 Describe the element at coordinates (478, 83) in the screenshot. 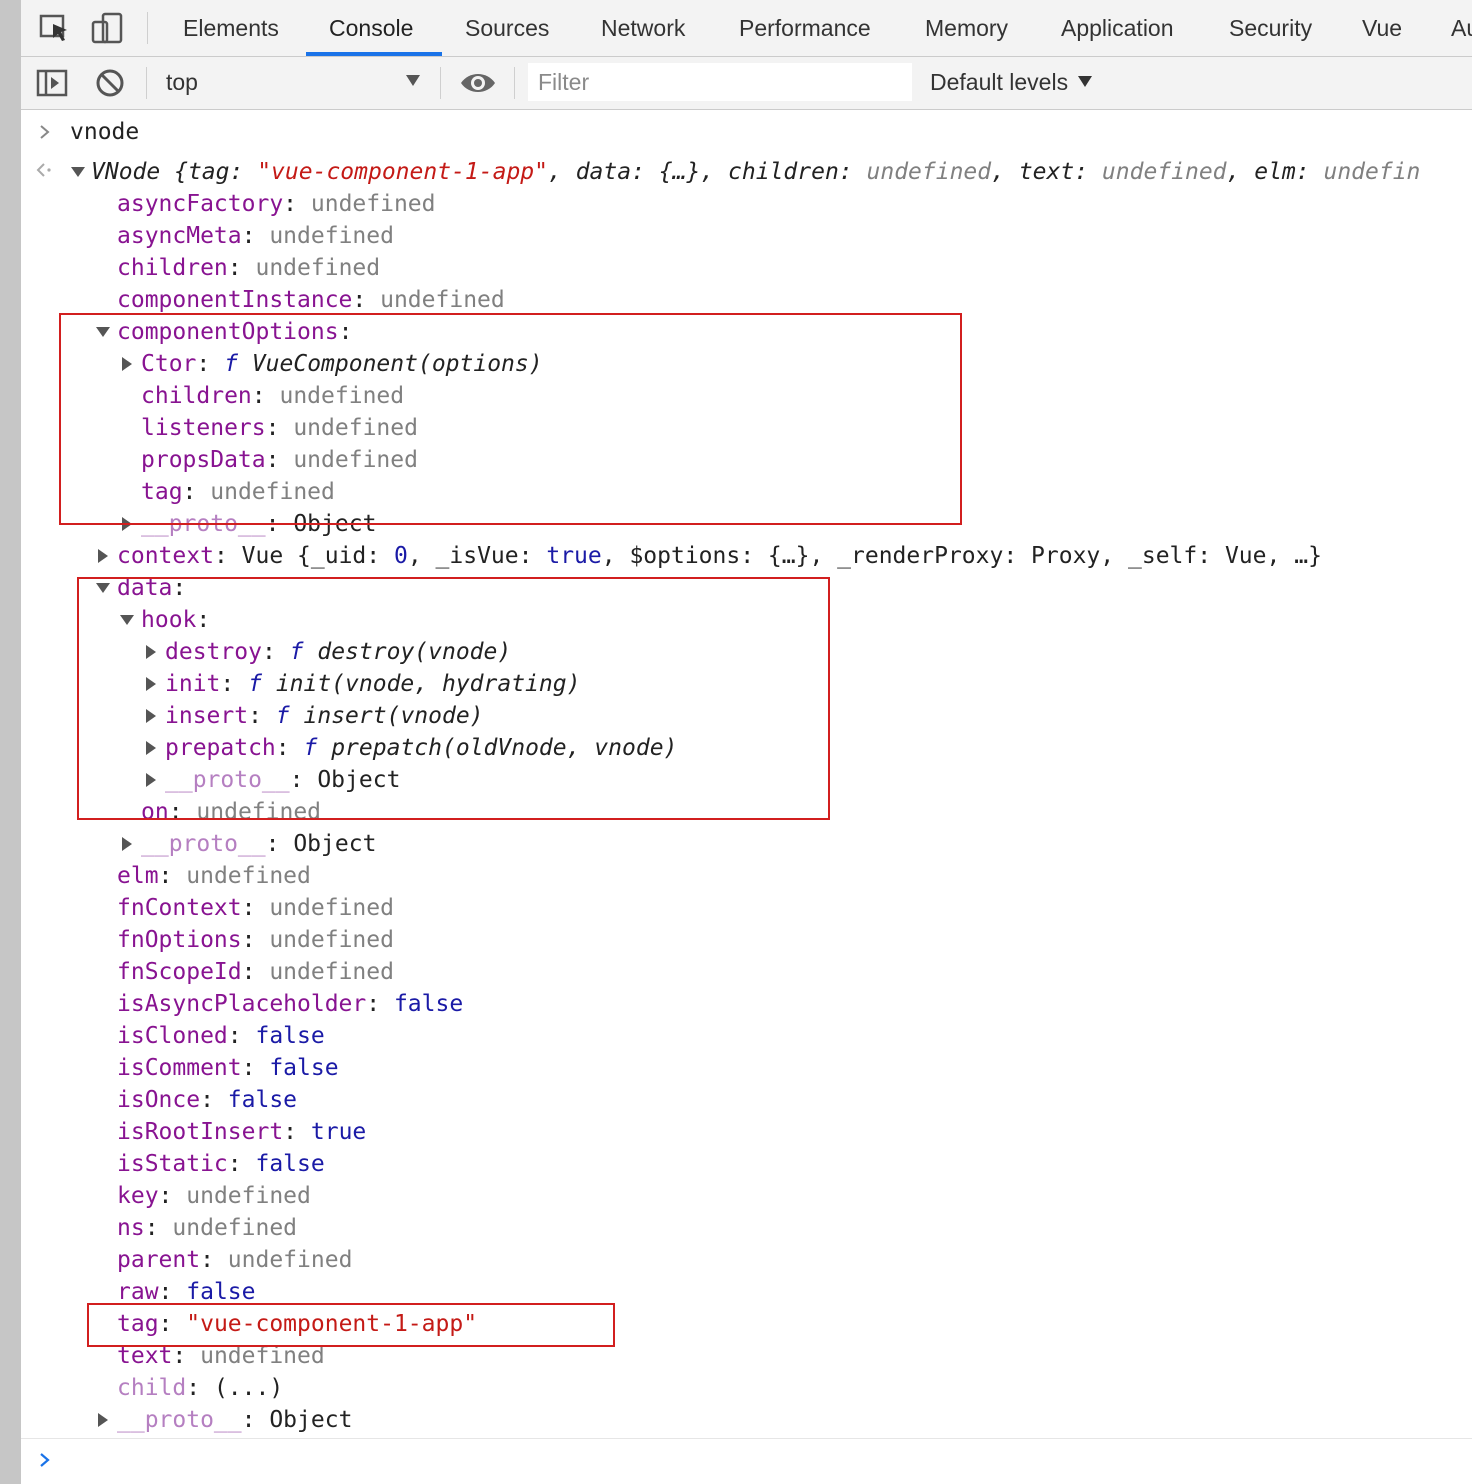

I see `eye-icon` at that location.